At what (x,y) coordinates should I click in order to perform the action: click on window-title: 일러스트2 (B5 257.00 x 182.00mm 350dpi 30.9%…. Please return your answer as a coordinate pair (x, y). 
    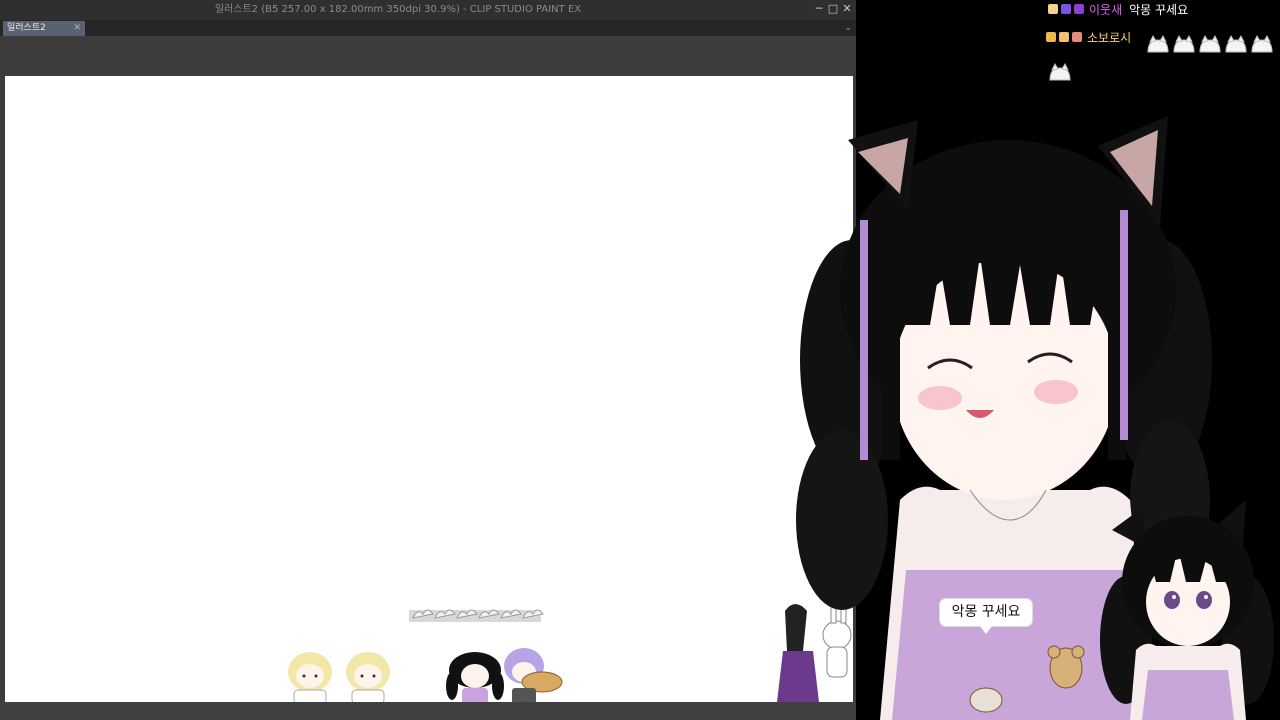
    Looking at the image, I should click on (398, 9).